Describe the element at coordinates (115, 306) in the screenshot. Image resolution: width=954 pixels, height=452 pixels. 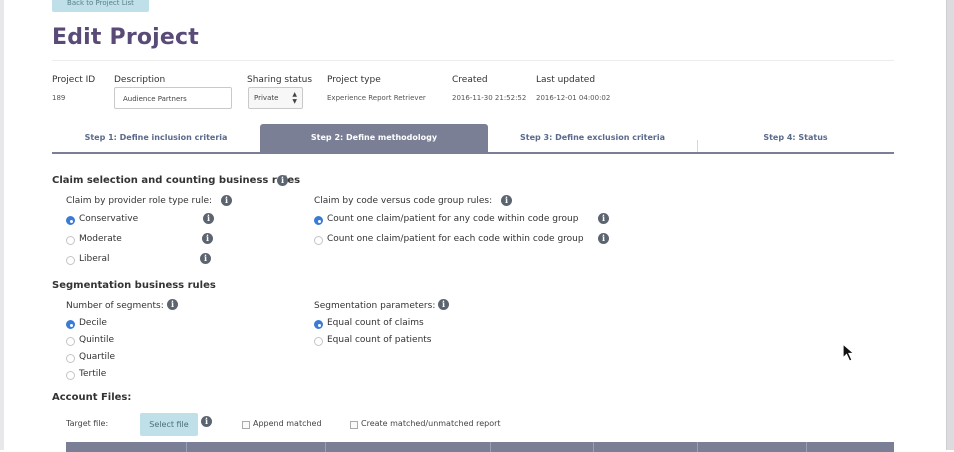
I see `segments-label: Number of segments:` at that location.